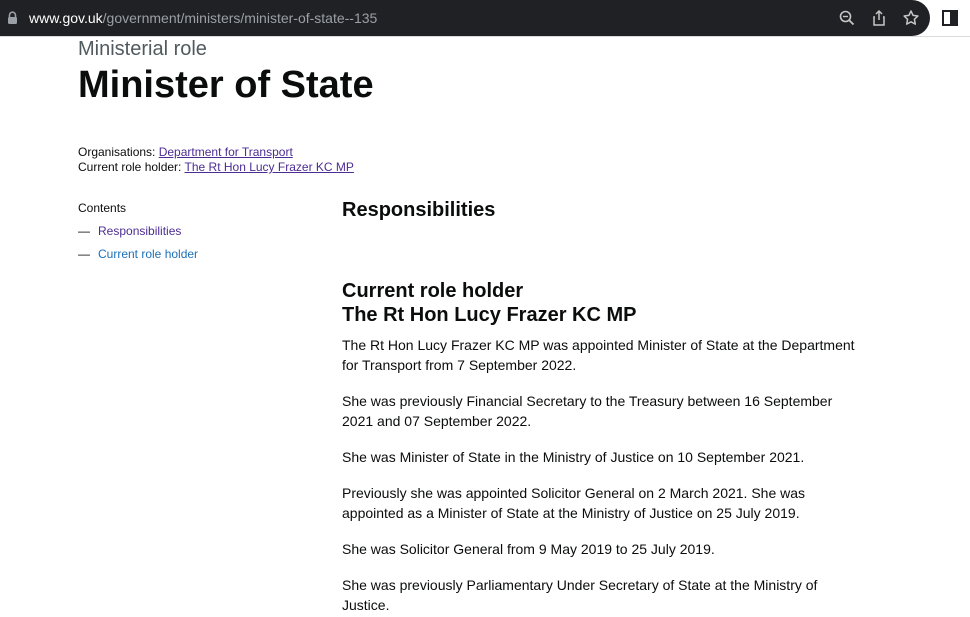 This screenshot has height=617, width=970. Describe the element at coordinates (117, 152) in the screenshot. I see `organisations-label: Organisations:` at that location.